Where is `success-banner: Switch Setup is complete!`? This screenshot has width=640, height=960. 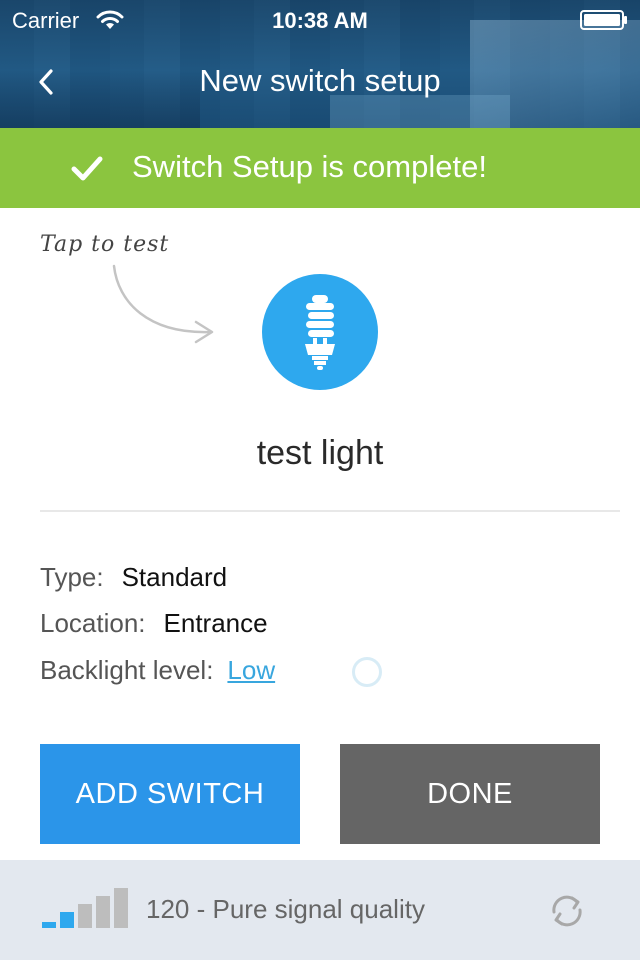 success-banner: Switch Setup is complete! is located at coordinates (320, 168).